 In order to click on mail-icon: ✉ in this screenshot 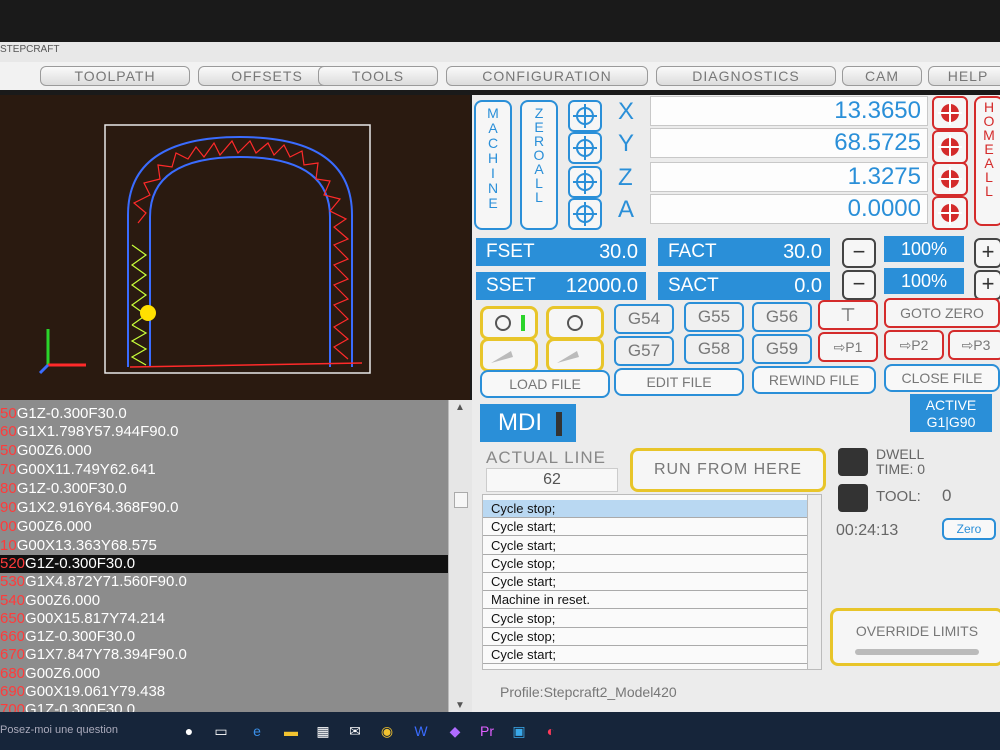, I will do `click(355, 731)`.